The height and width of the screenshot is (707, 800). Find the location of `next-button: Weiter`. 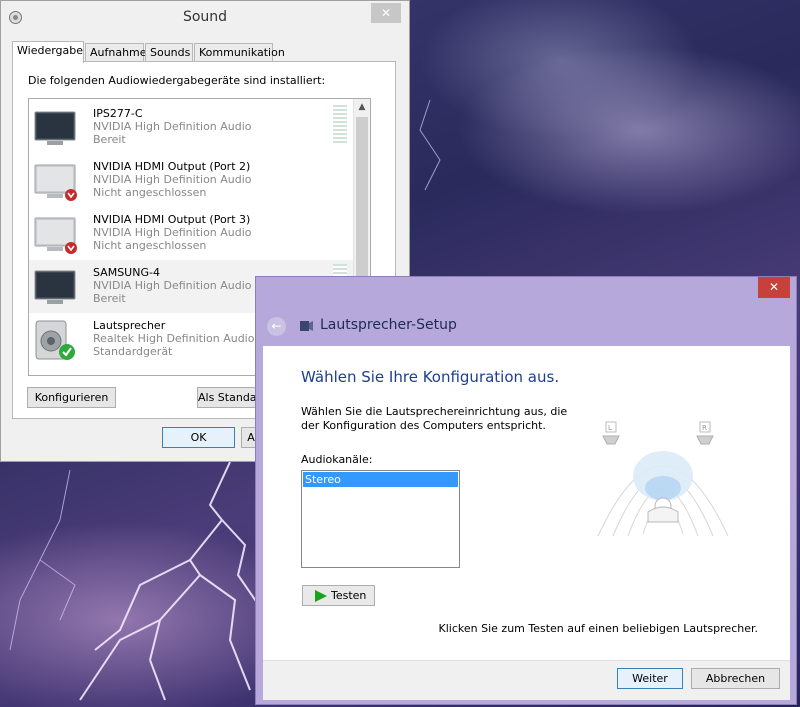

next-button: Weiter is located at coordinates (650, 678).